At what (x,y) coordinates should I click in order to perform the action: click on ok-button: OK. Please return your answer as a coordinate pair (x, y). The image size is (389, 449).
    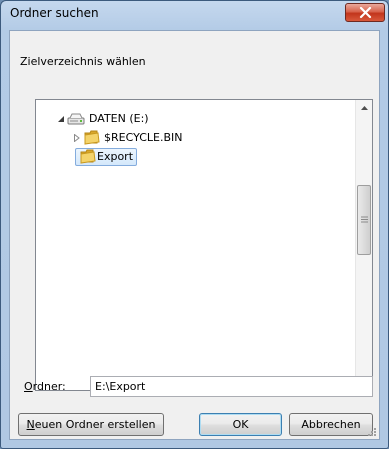
    Looking at the image, I should click on (240, 424).